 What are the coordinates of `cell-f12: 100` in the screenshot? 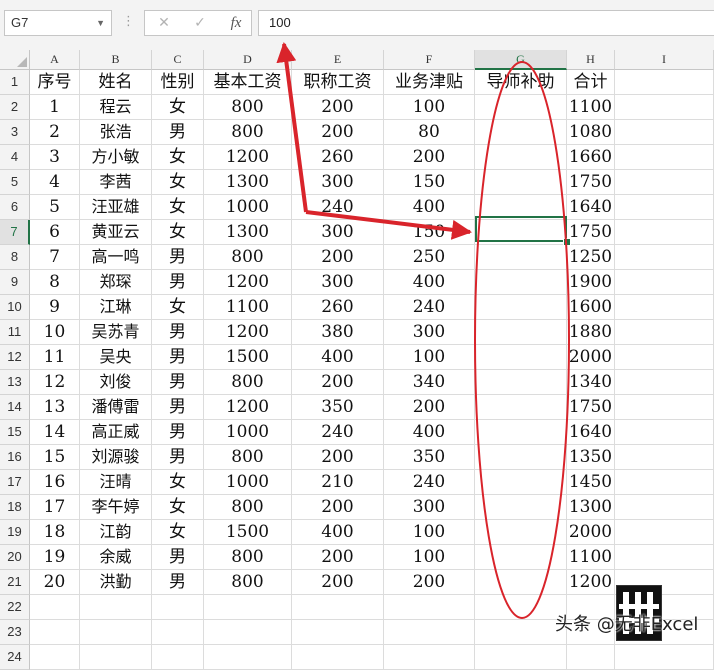 It's located at (429, 357).